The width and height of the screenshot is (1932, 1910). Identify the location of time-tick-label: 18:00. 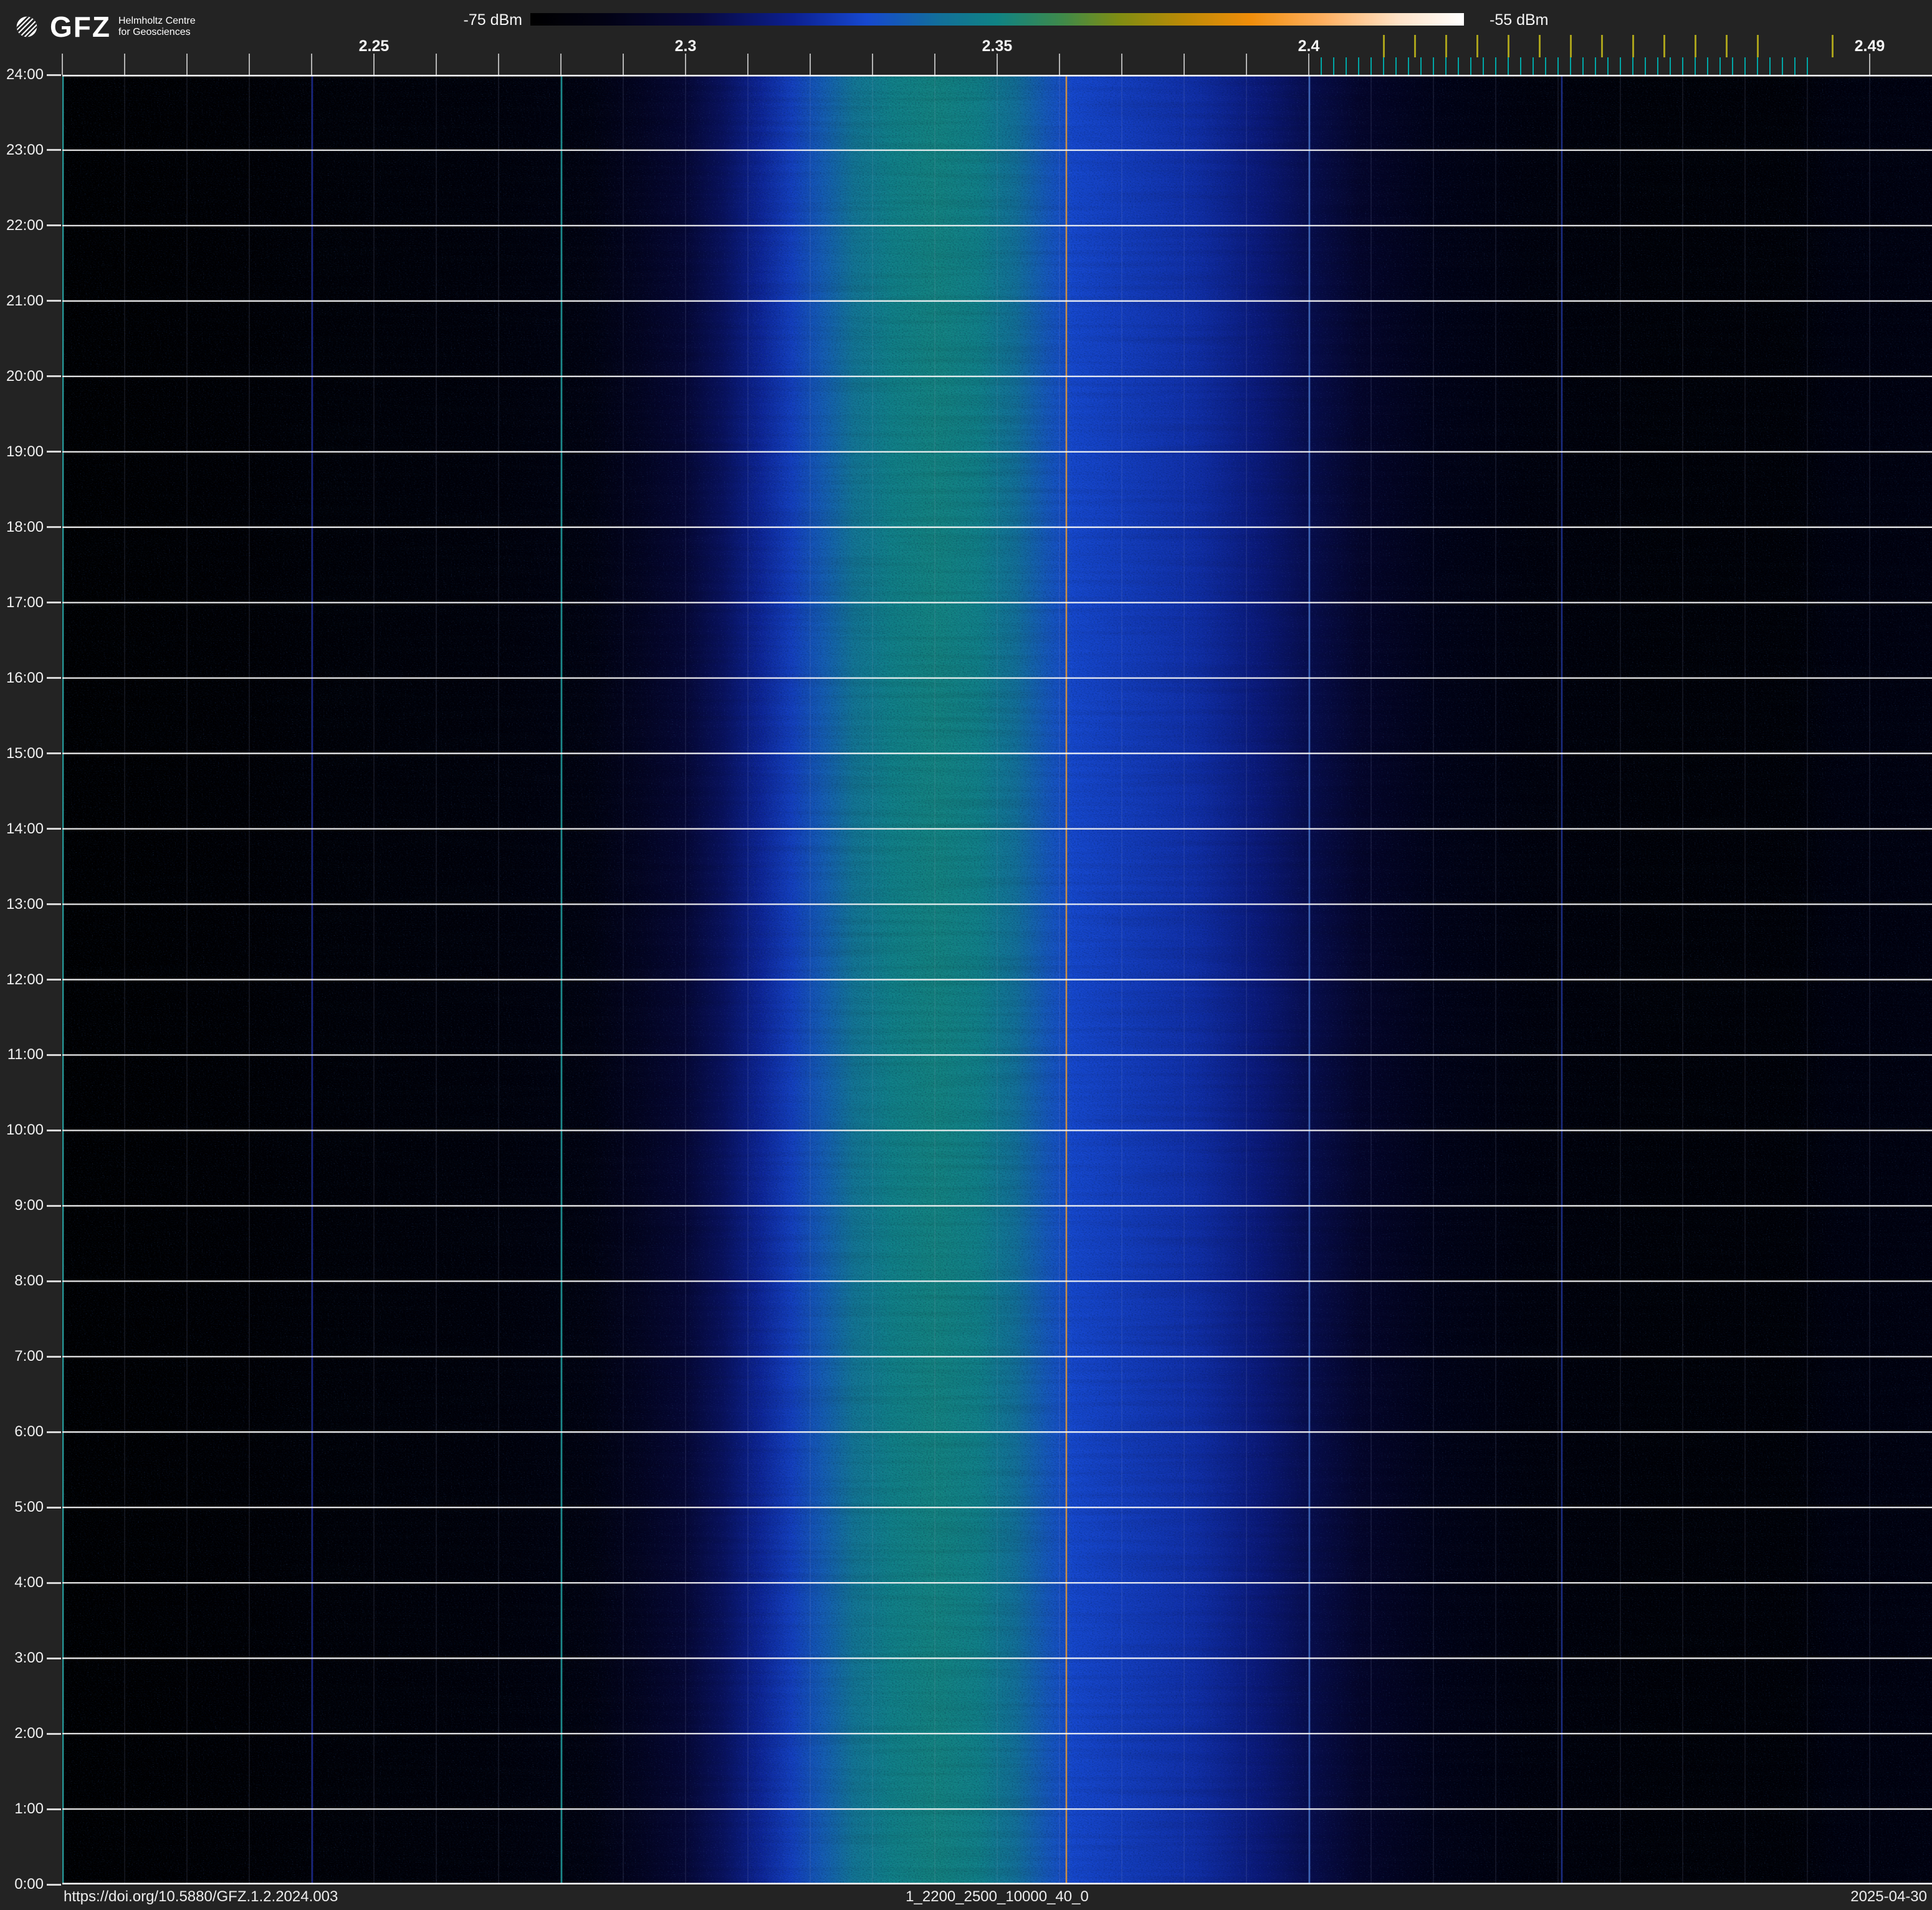
(25, 526).